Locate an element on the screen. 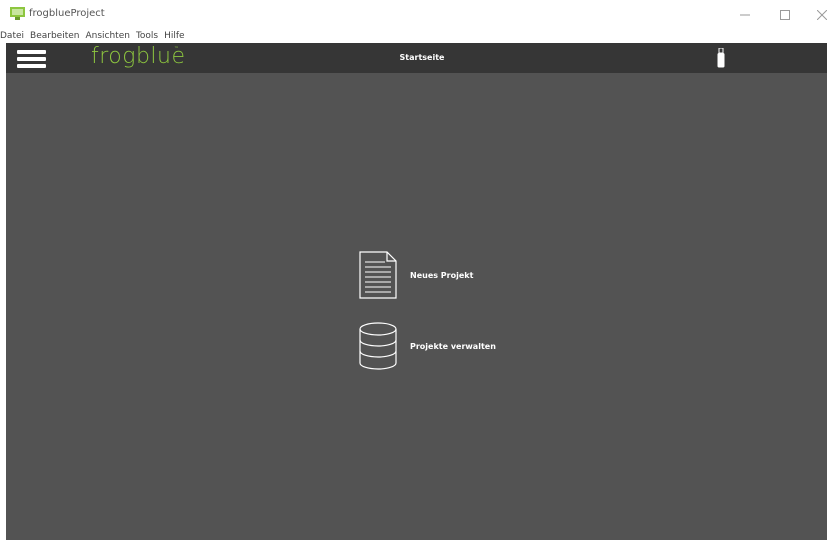 The height and width of the screenshot is (540, 827). maximize-icon is located at coordinates (785, 15).